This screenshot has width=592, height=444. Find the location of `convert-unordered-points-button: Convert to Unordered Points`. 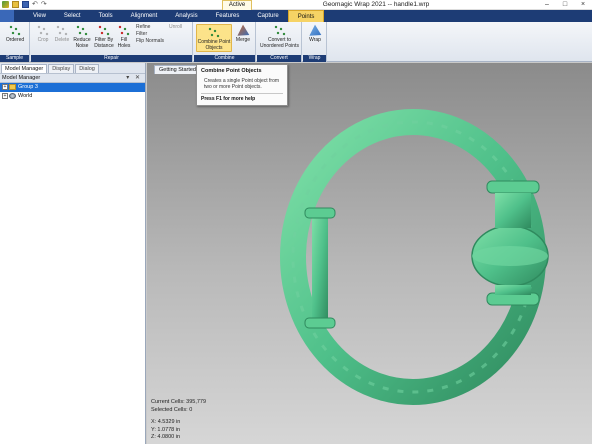

convert-unordered-points-button: Convert to Unordered Points is located at coordinates (279, 36).